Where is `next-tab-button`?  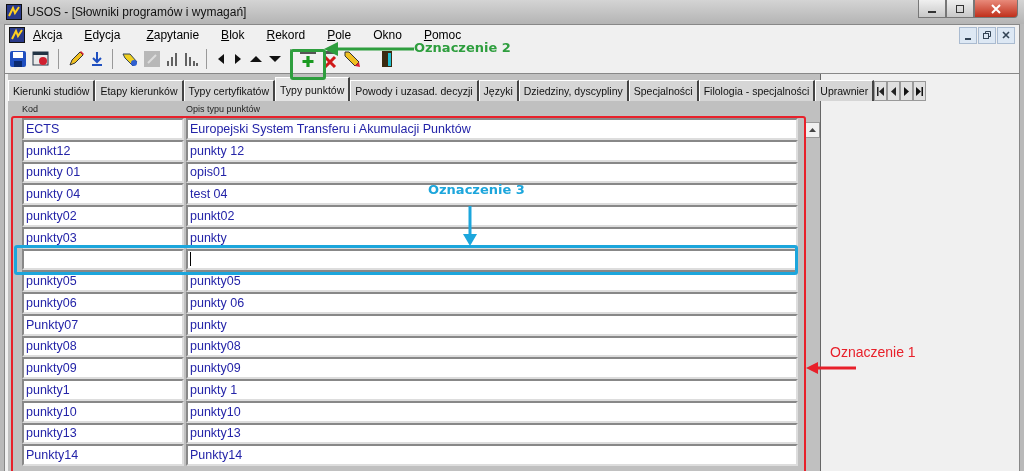 next-tab-button is located at coordinates (907, 91).